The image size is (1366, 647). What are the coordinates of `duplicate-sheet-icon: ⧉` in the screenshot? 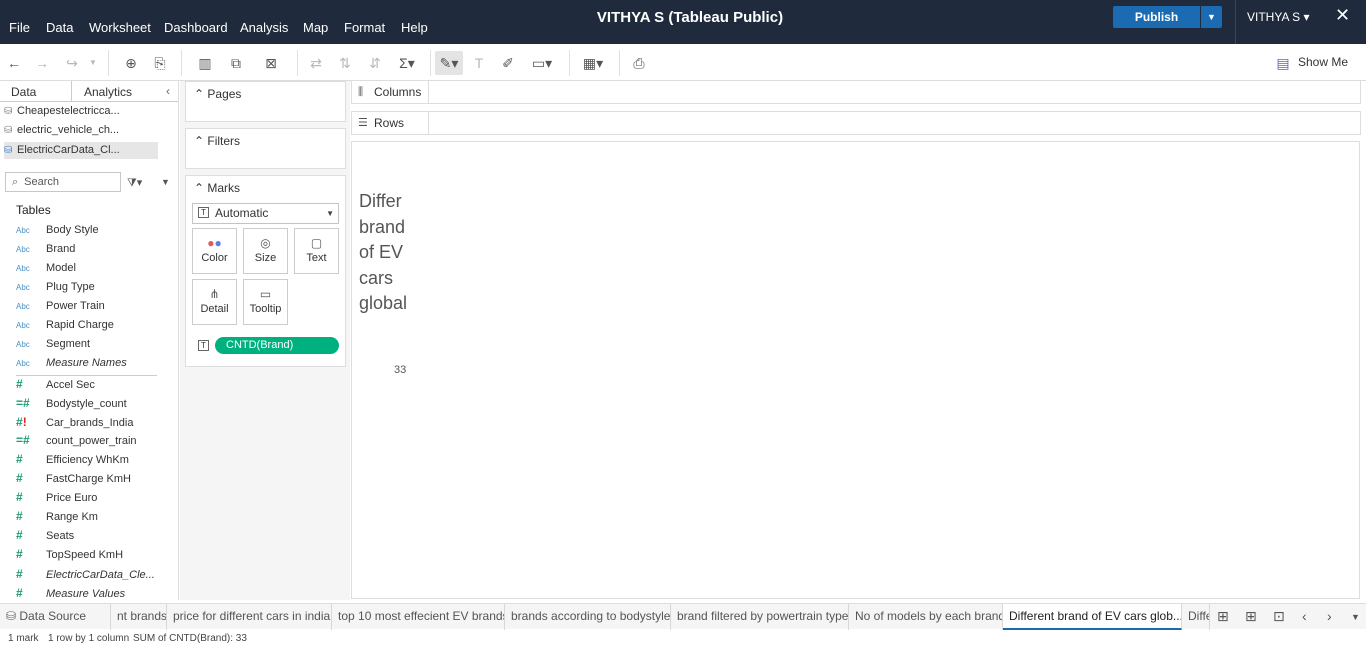 It's located at (236, 63).